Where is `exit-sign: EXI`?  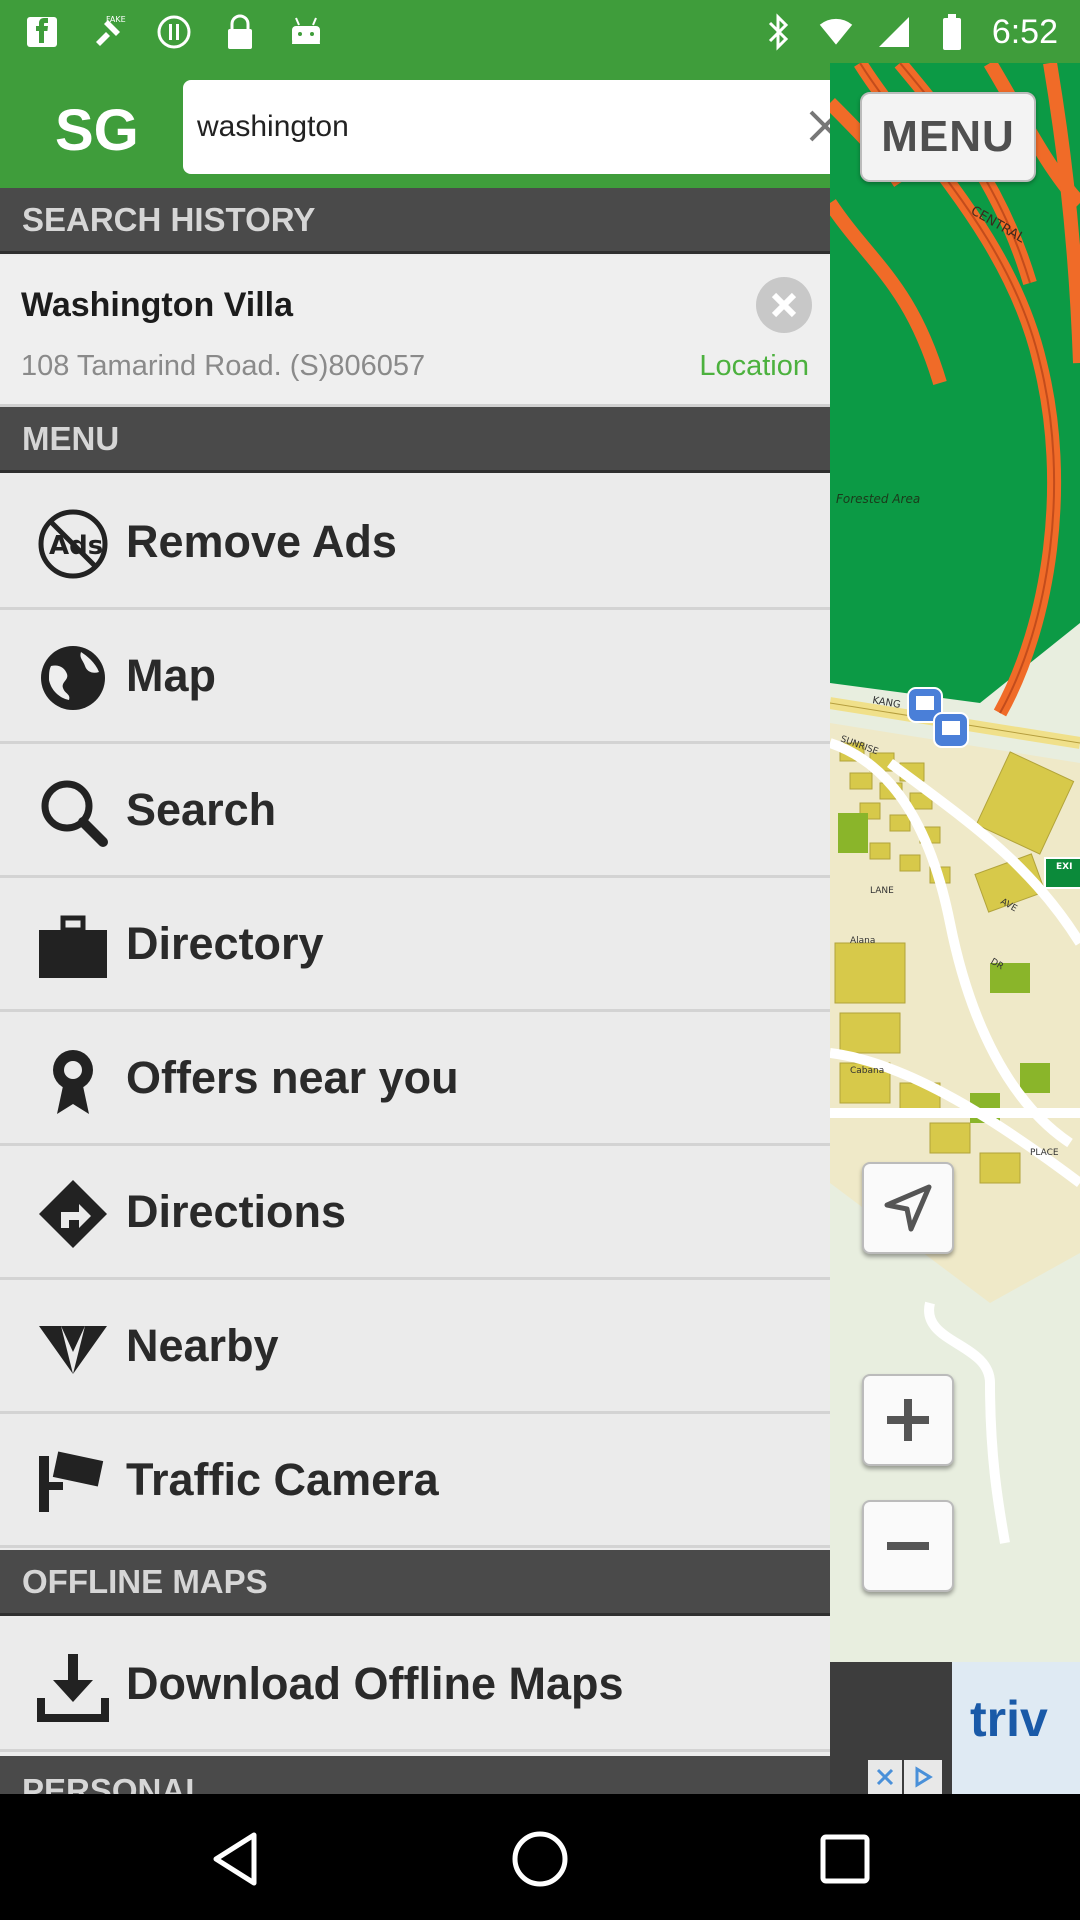 exit-sign: EXI is located at coordinates (1062, 873).